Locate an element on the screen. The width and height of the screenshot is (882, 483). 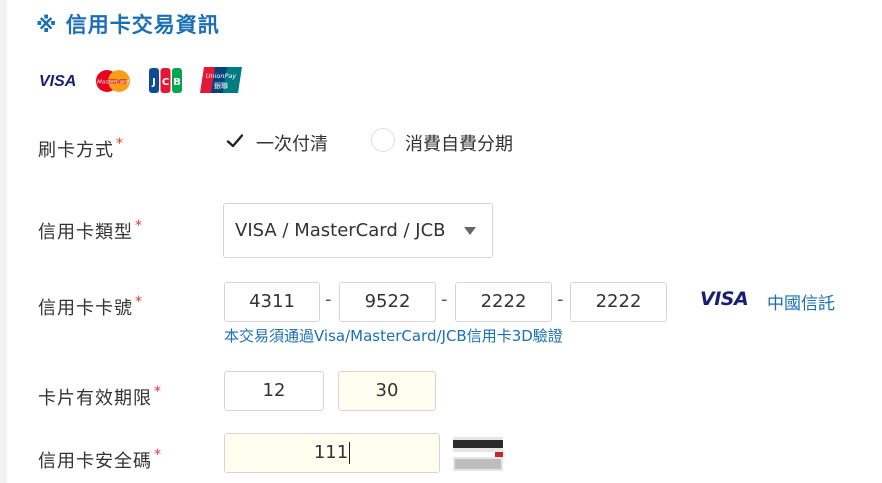
card-type-selected-value: VISA / MasterCard / JCB is located at coordinates (340, 230).